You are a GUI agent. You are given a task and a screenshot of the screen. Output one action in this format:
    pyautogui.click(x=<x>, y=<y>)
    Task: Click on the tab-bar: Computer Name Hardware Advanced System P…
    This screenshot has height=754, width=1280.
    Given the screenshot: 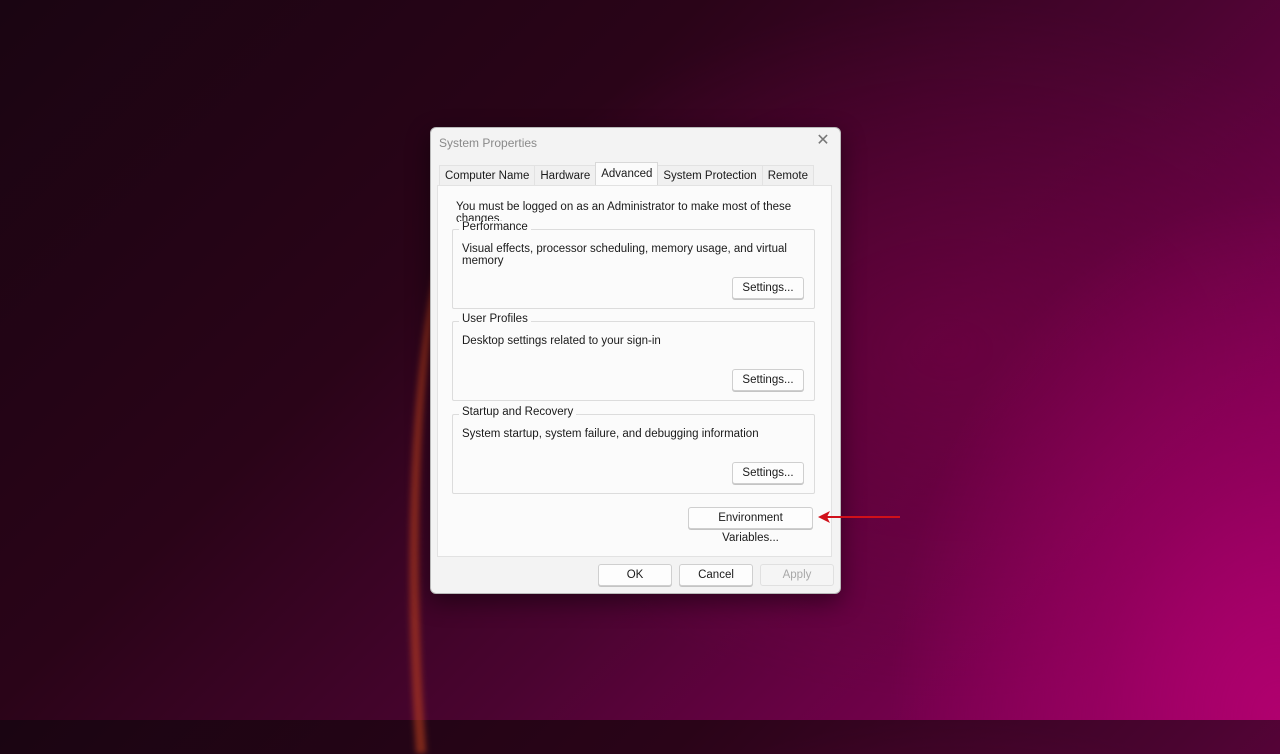 What is the action you would take?
    pyautogui.click(x=626, y=173)
    